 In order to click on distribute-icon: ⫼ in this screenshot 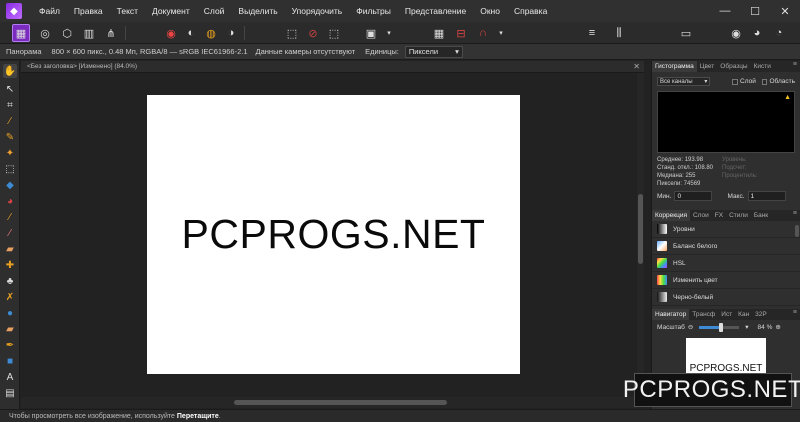, I will do `click(619, 33)`.